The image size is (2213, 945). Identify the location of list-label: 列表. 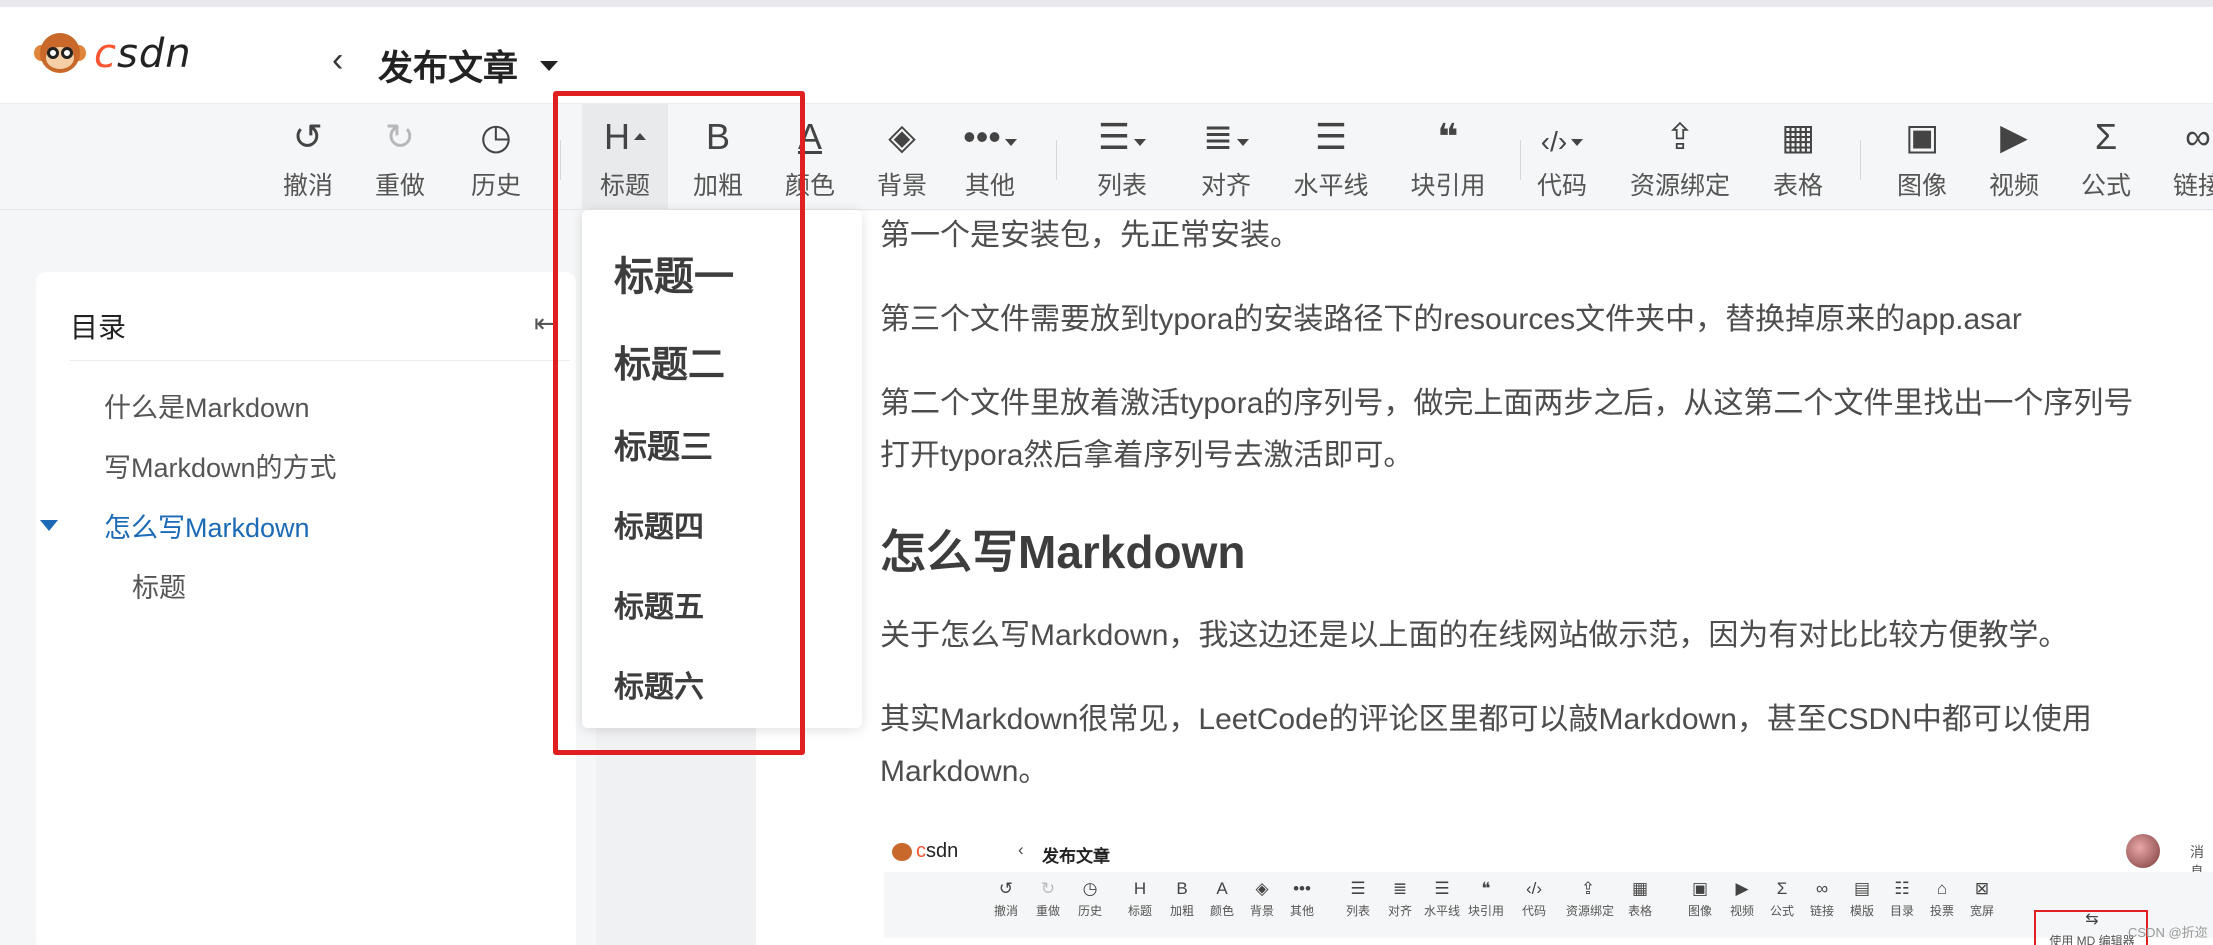
(1121, 186).